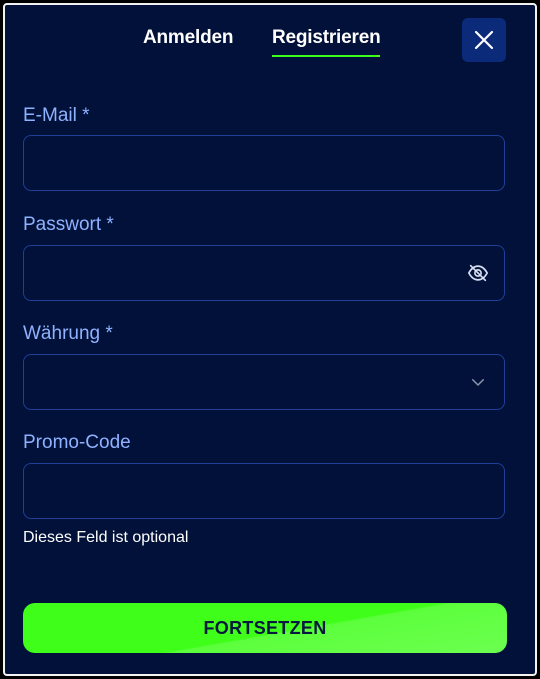 Image resolution: width=540 pixels, height=679 pixels. I want to click on password-field-container, so click(264, 273).